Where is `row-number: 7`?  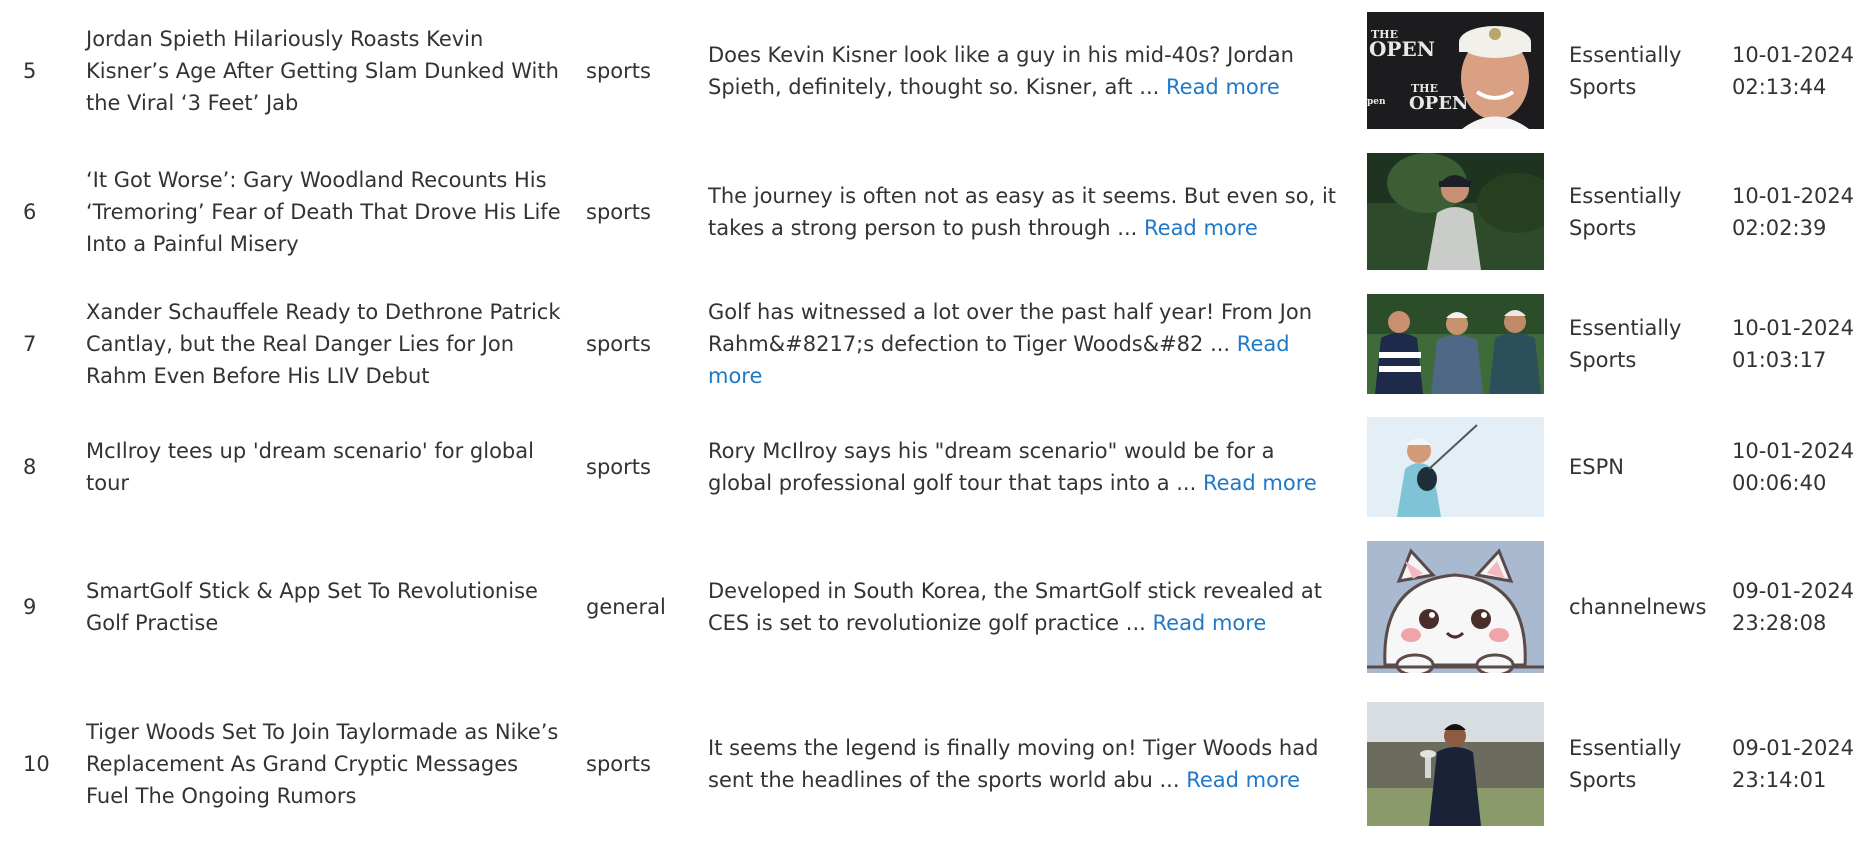
row-number: 7 is located at coordinates (30, 343).